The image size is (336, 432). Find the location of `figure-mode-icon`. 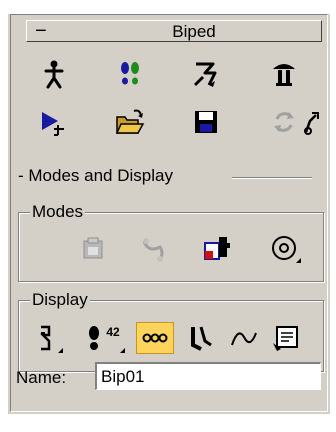

figure-mode-icon is located at coordinates (54, 74).